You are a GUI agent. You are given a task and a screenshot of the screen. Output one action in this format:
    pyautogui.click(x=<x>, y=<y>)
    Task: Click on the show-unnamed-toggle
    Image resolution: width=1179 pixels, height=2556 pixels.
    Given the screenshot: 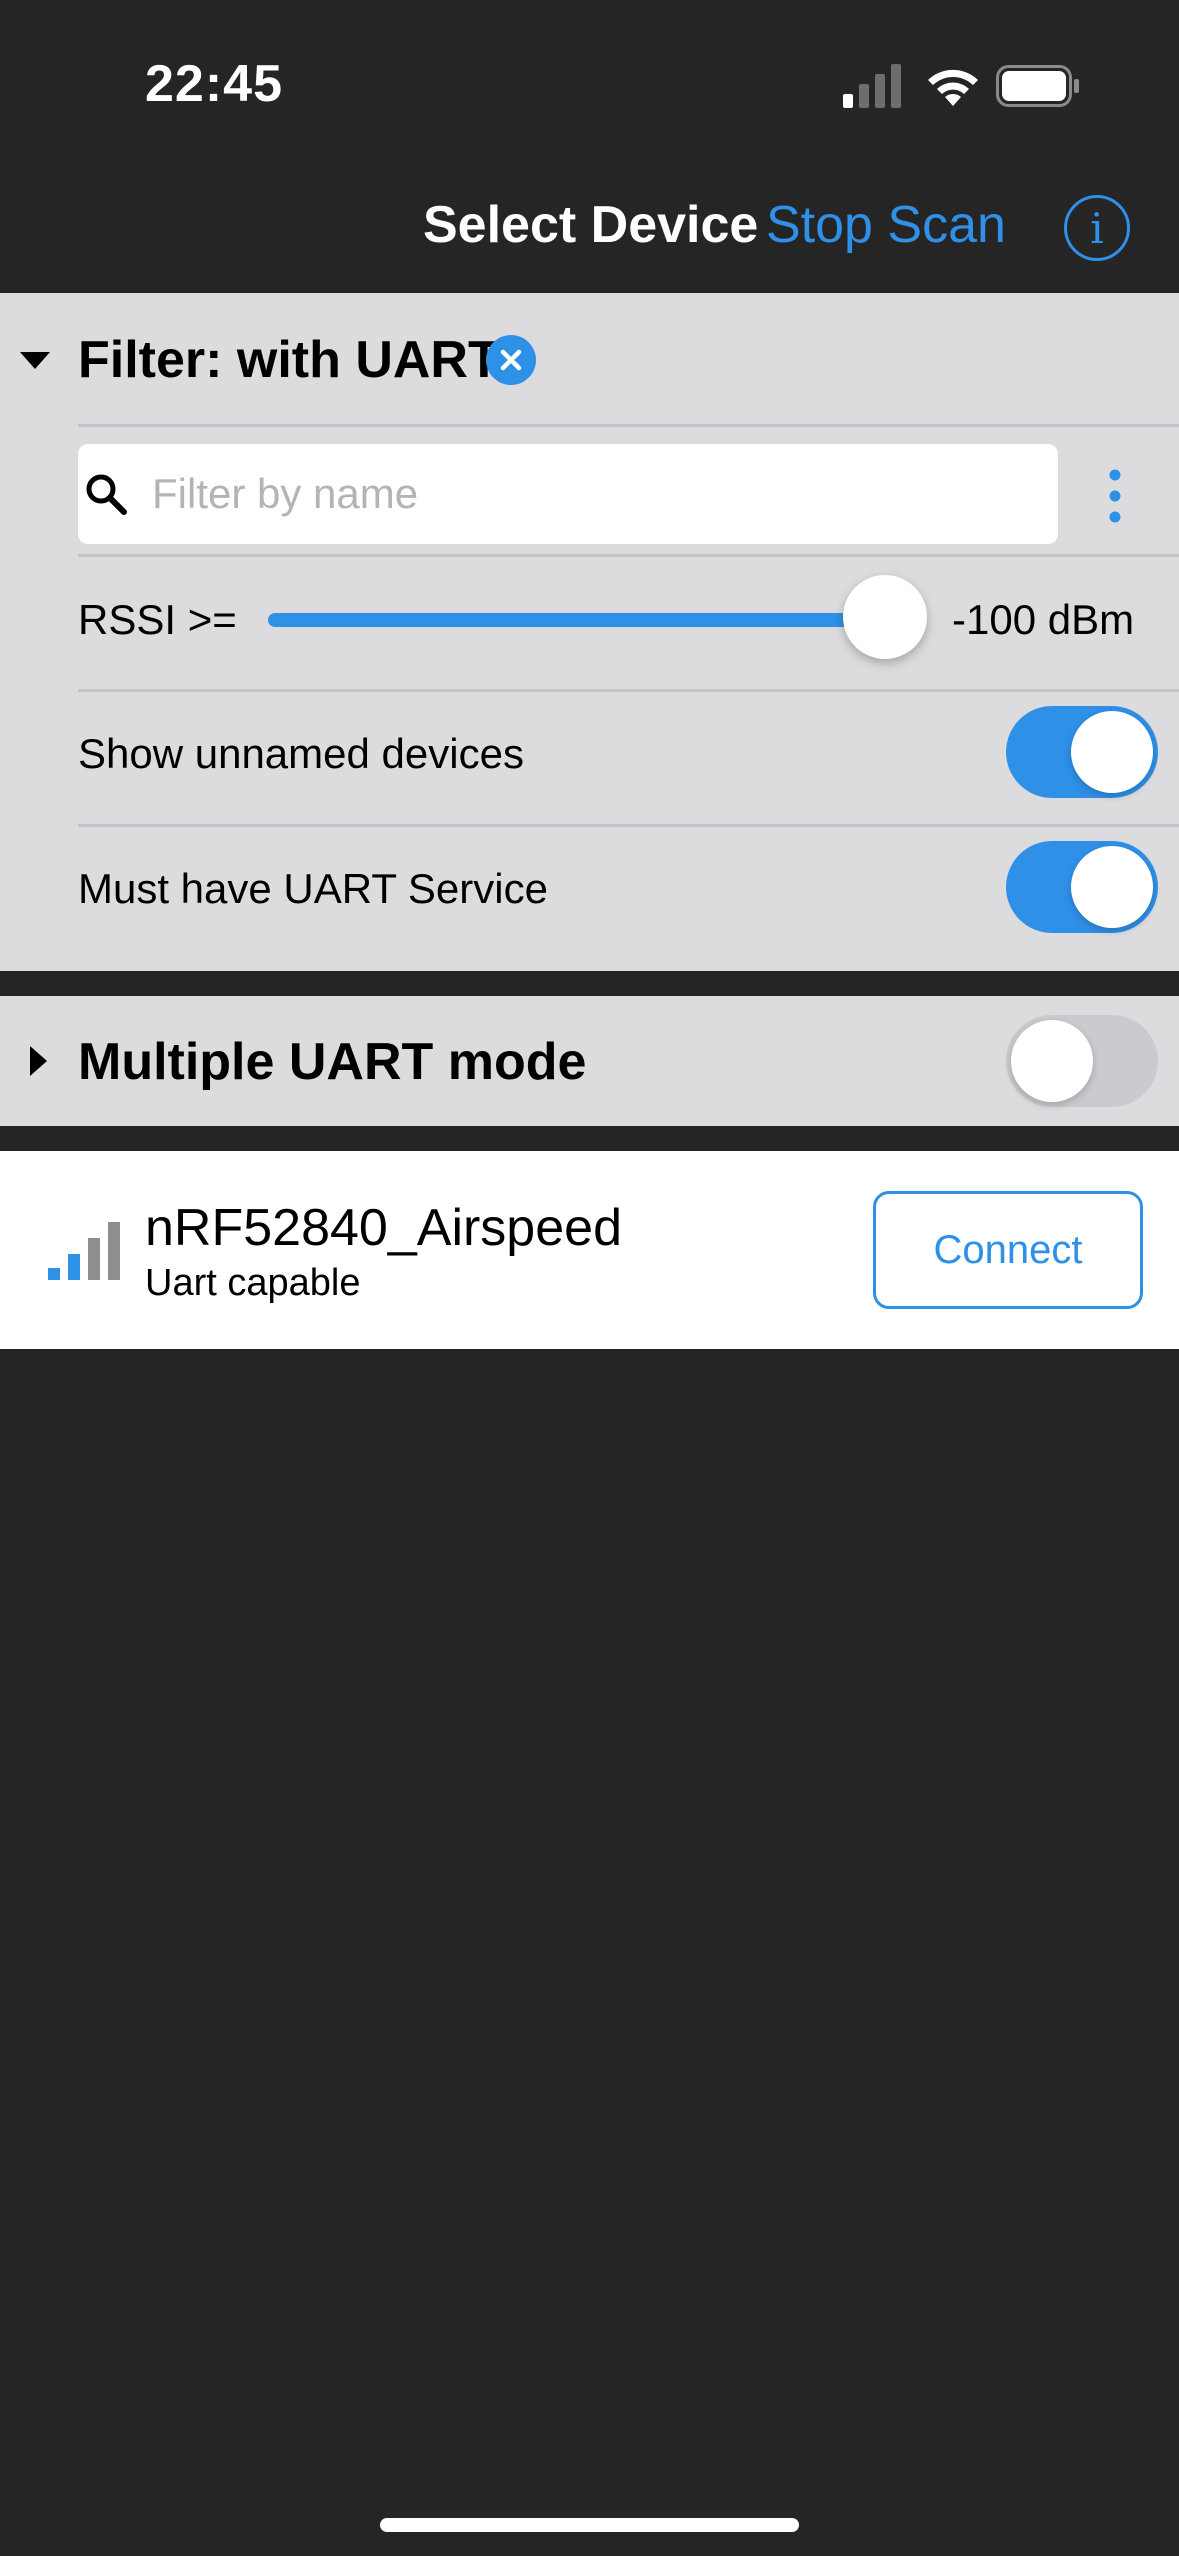 What is the action you would take?
    pyautogui.click(x=1082, y=752)
    